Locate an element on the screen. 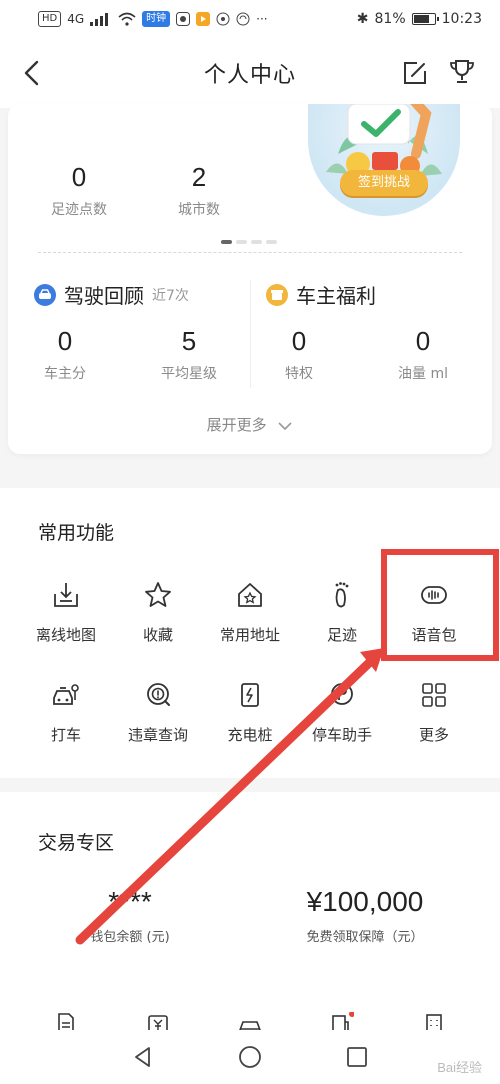 The image size is (500, 1084). violation-query-icon is located at coordinates (158, 694).